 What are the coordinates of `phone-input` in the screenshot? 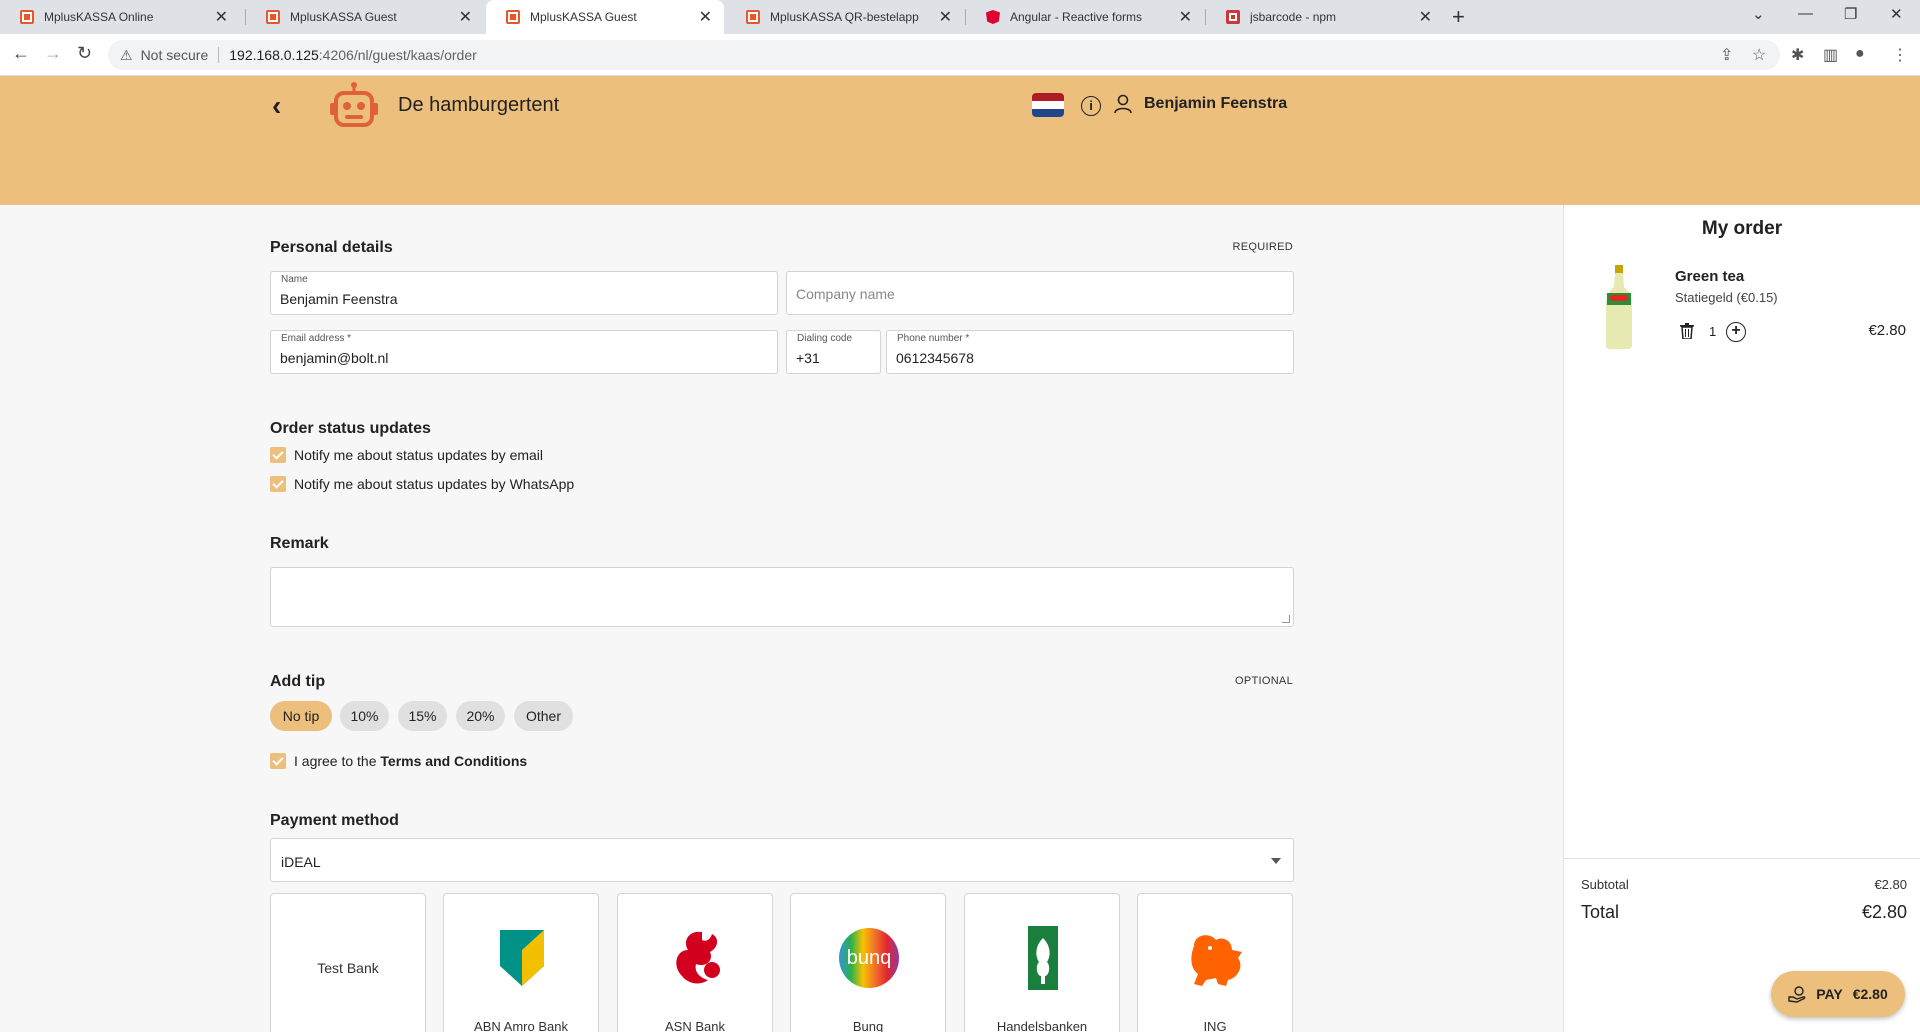 It's located at (1089, 358).